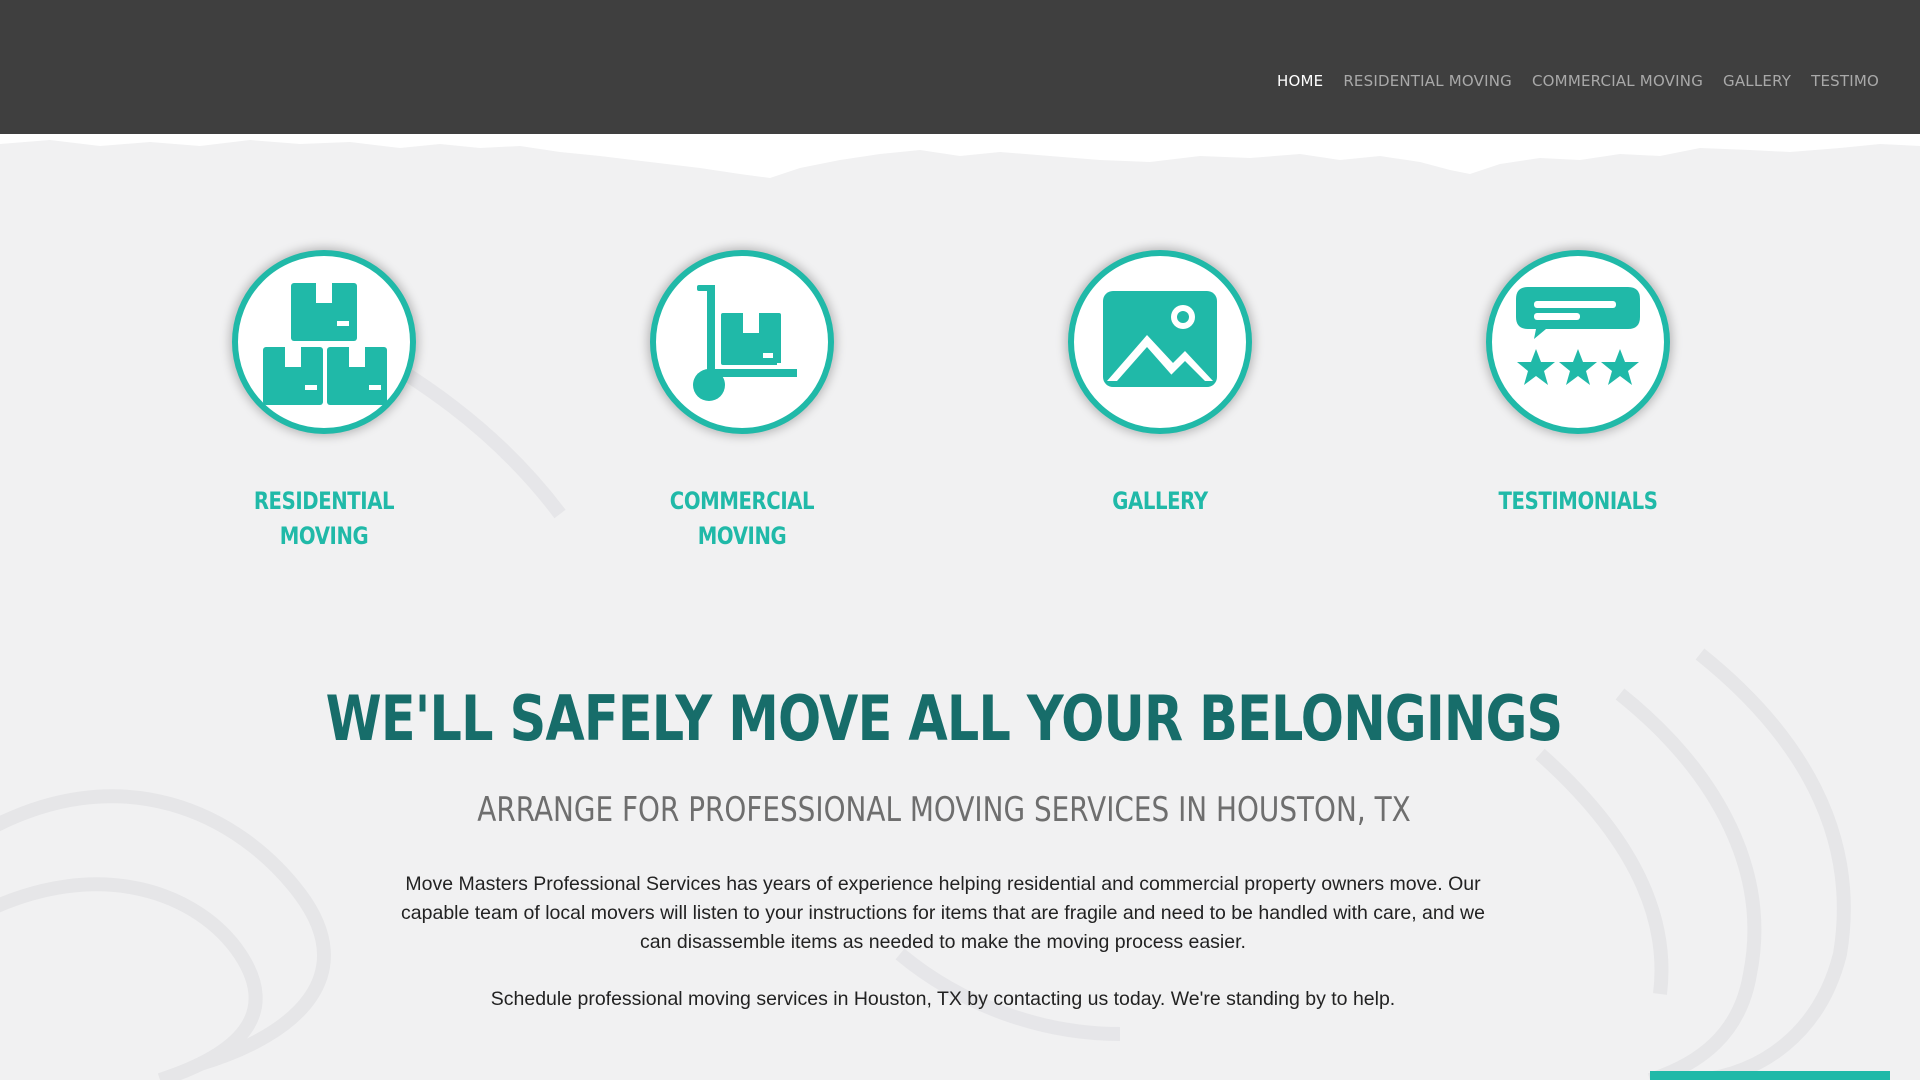 Image resolution: width=1920 pixels, height=1080 pixels. I want to click on nav-home: HOME, so click(1300, 81).